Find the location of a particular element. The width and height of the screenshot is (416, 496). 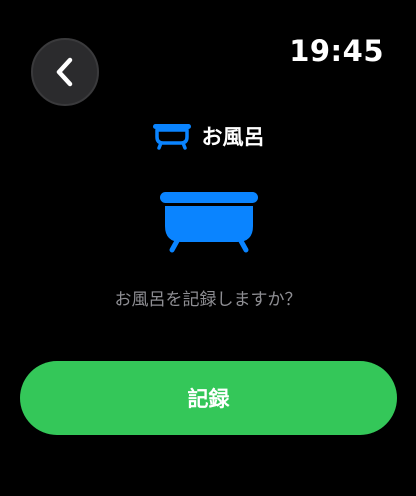

status-time: 19:45 is located at coordinates (336, 51).